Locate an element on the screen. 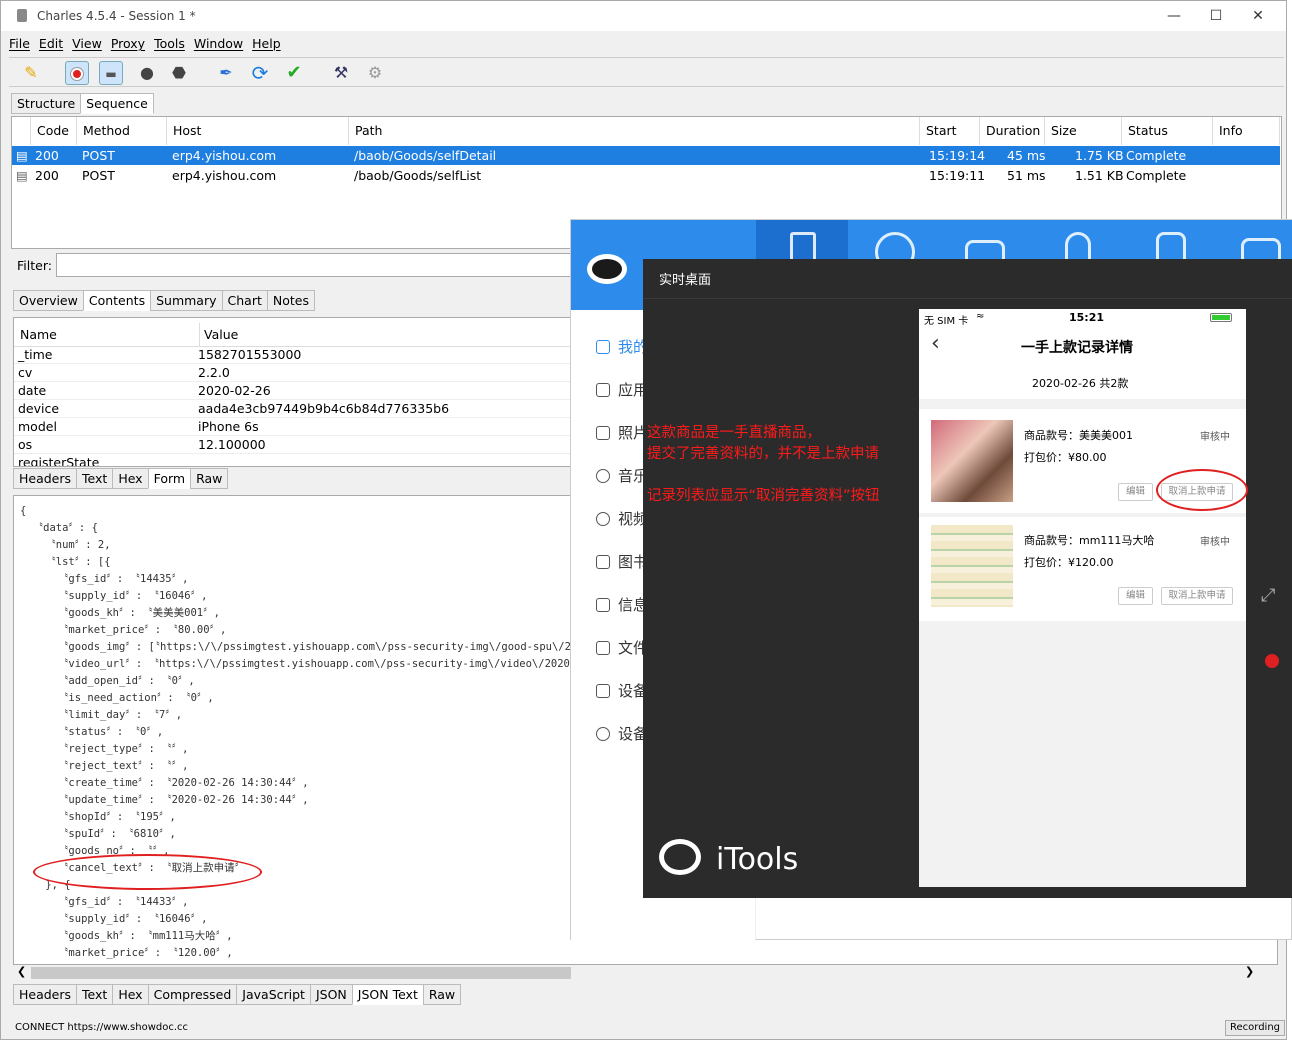  throttle-icon: ▬ is located at coordinates (111, 73).